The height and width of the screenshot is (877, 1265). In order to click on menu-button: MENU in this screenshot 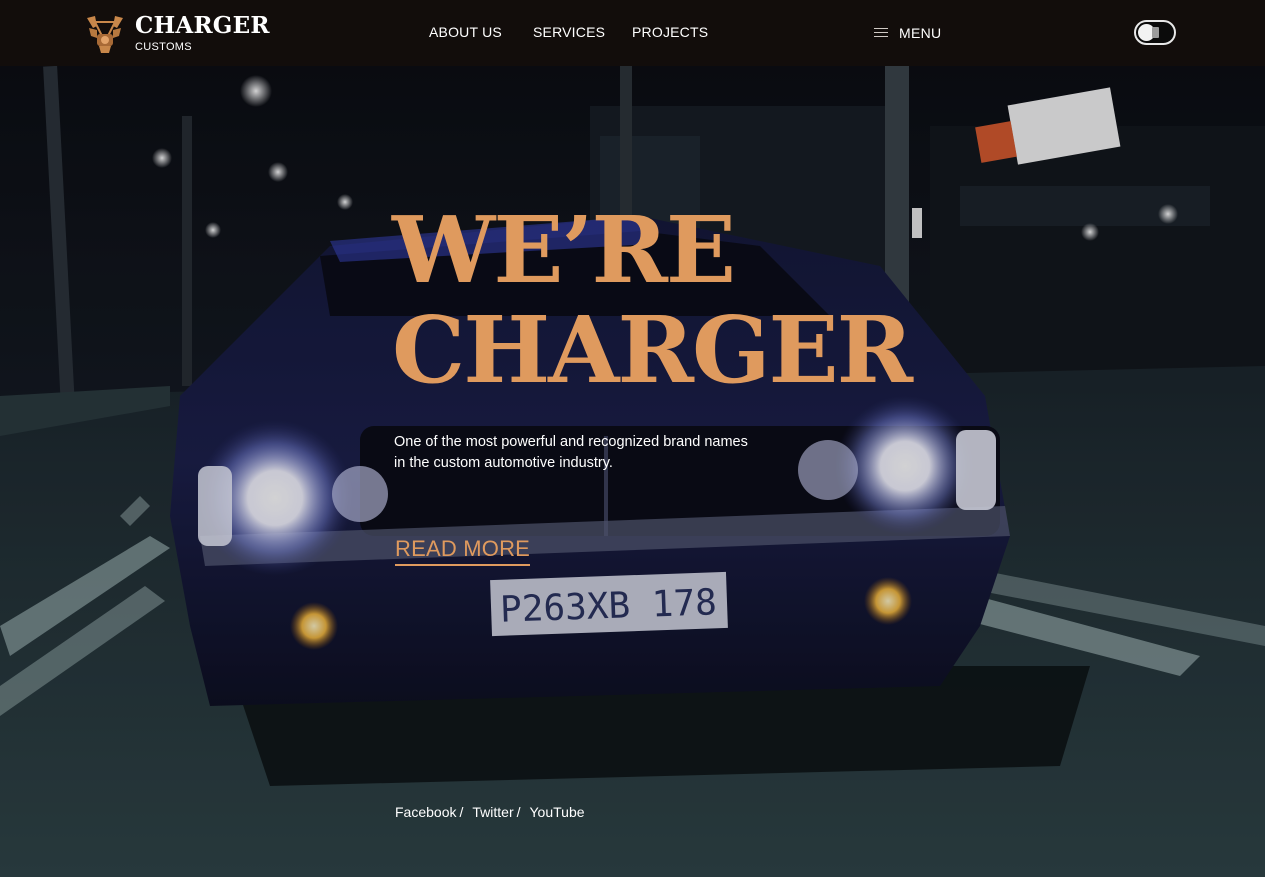, I will do `click(907, 33)`.